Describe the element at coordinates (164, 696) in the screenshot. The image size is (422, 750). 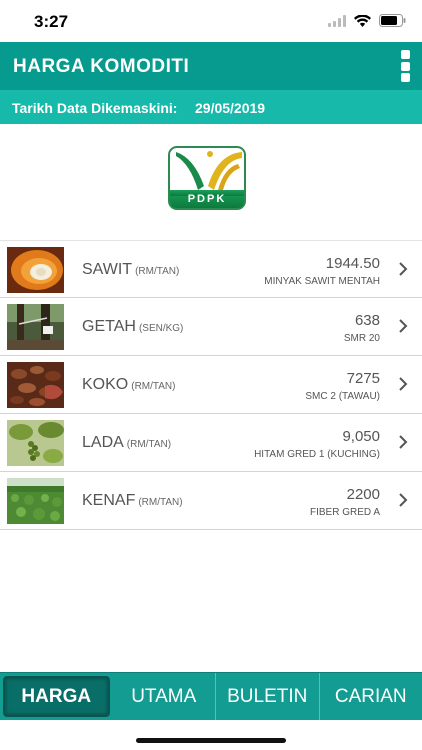
I see `tab-utama: UTAMA` at that location.